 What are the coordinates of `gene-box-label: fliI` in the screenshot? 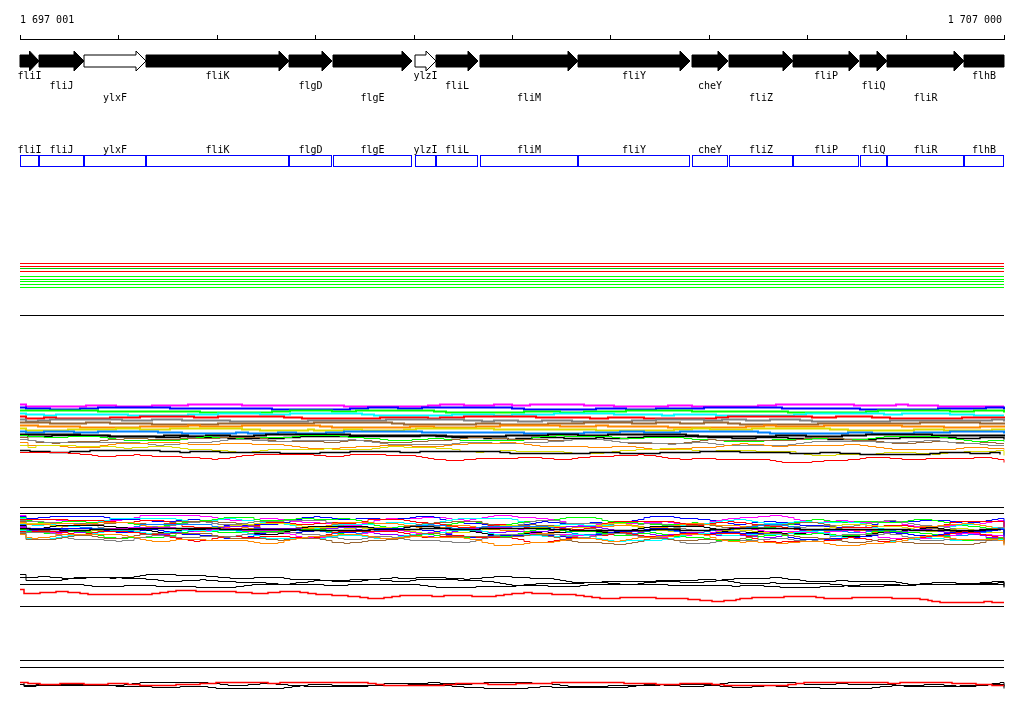 It's located at (29, 149).